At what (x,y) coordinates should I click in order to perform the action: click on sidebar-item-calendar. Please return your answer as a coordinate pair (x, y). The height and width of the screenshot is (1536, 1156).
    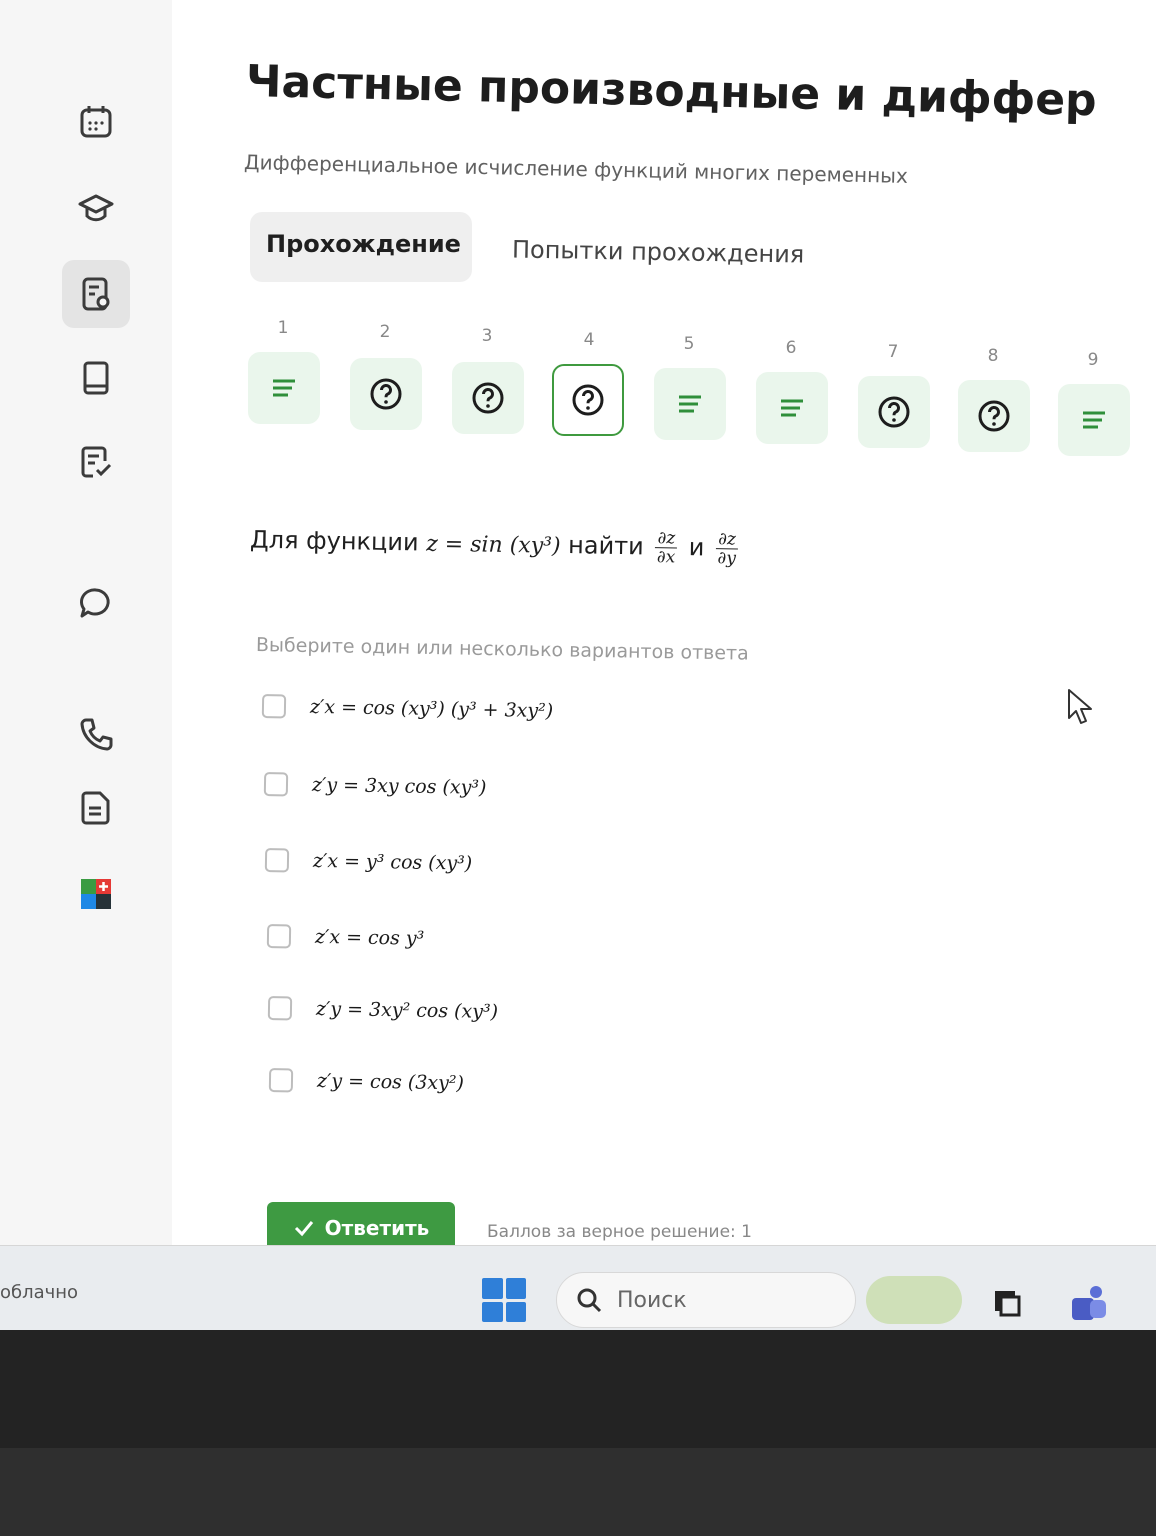
    Looking at the image, I should click on (96, 122).